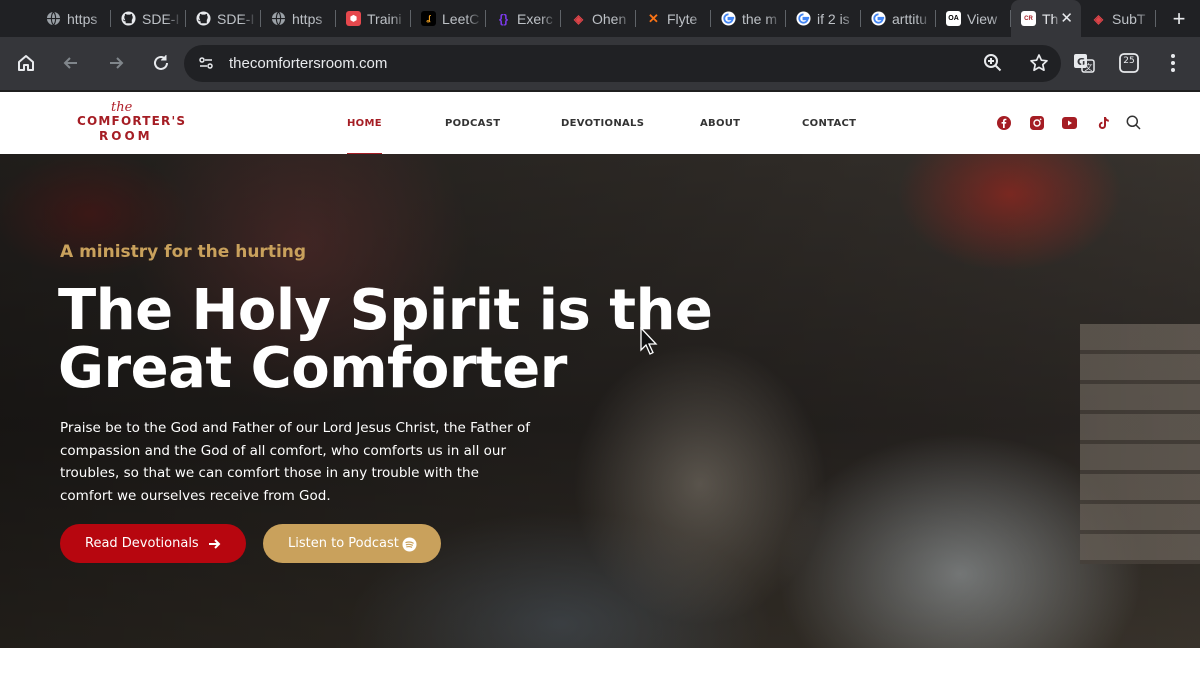  What do you see at coordinates (343, 543) in the screenshot?
I see `listen-to-podcast-label: Listen to Podcast` at bounding box center [343, 543].